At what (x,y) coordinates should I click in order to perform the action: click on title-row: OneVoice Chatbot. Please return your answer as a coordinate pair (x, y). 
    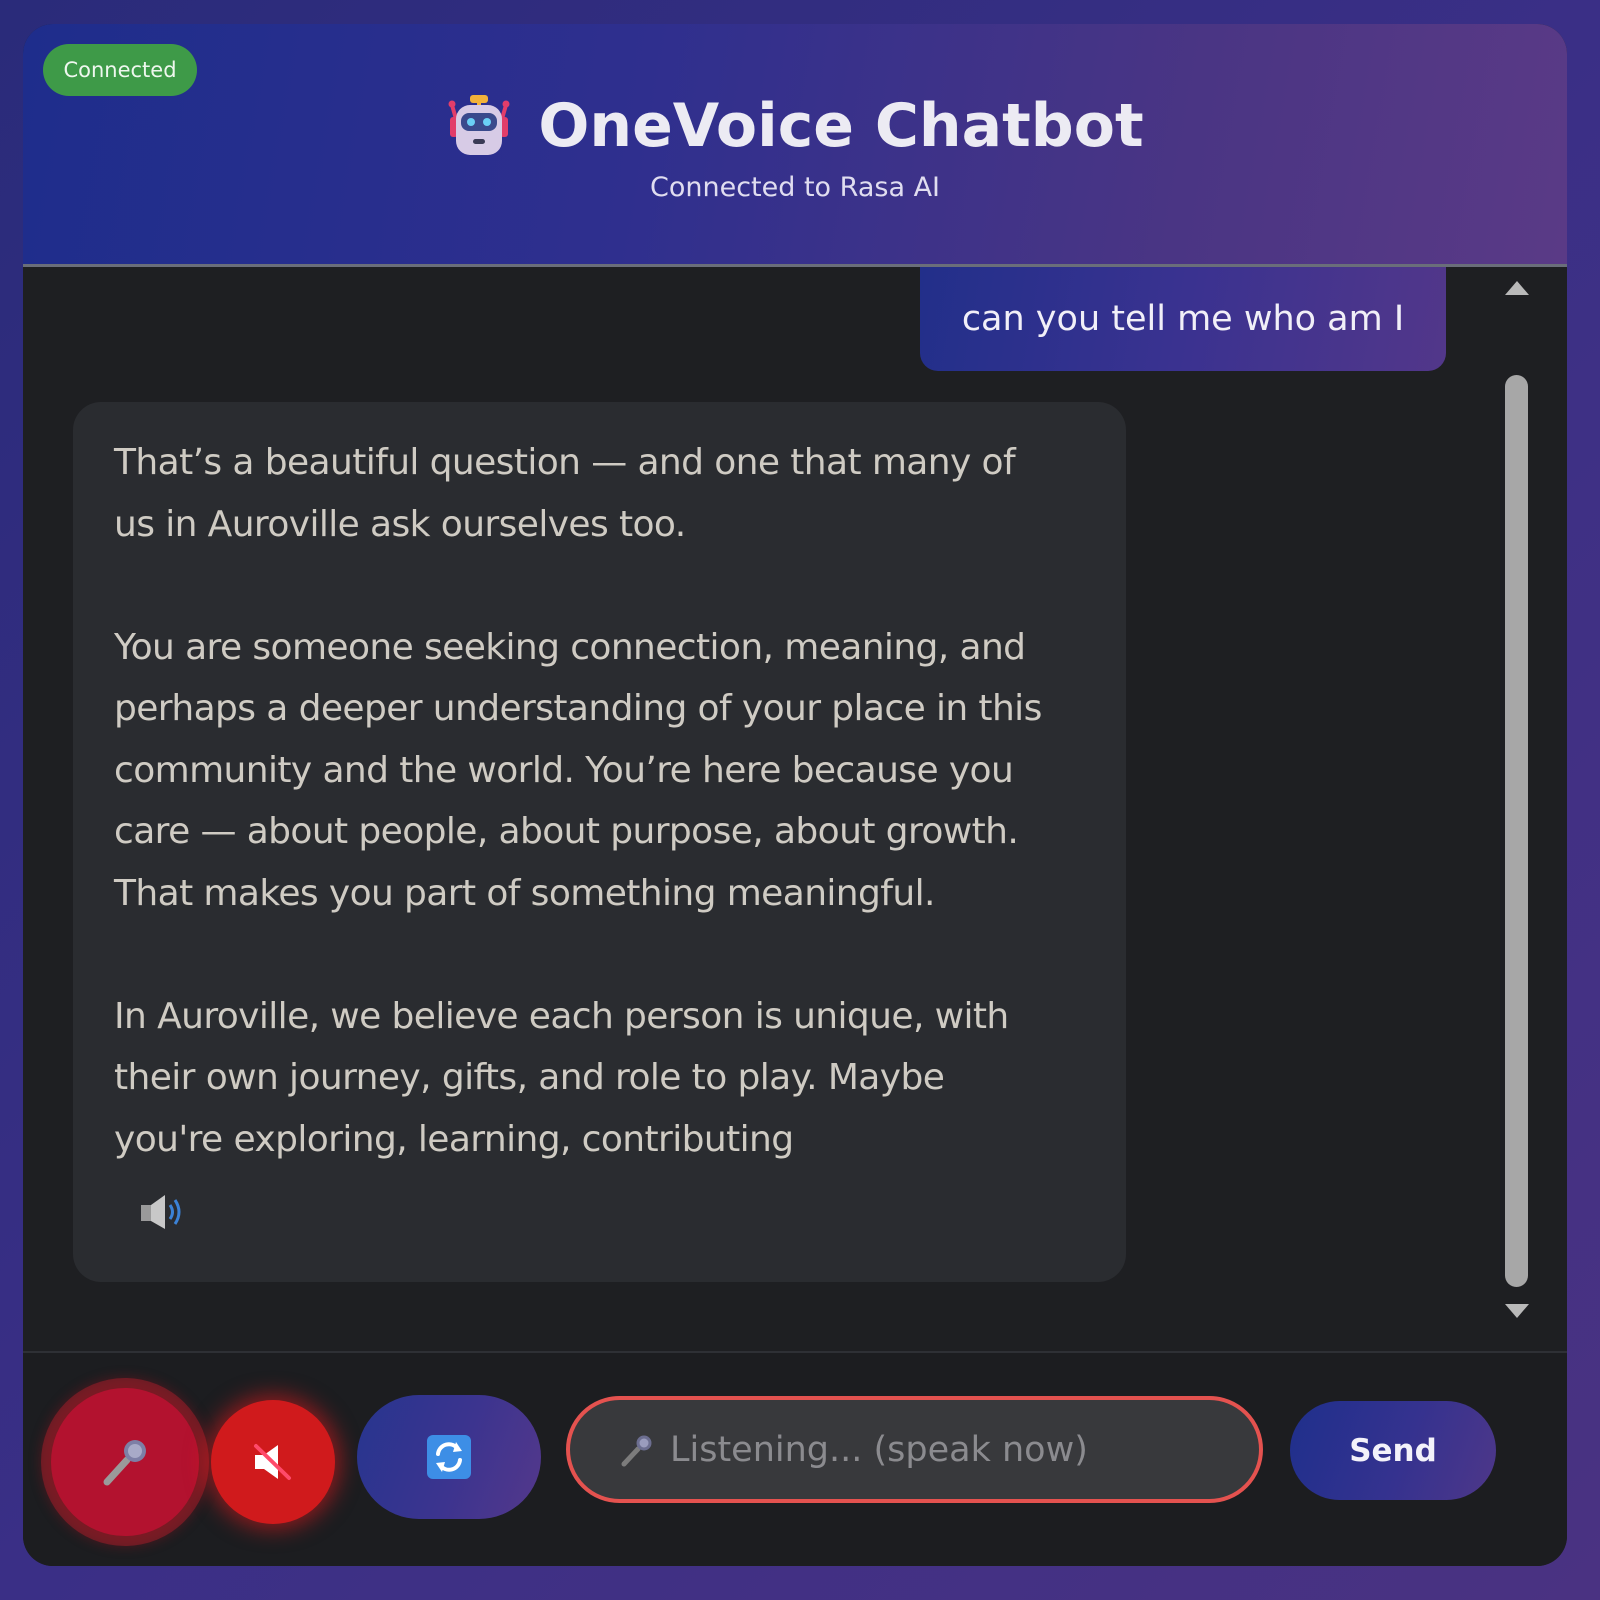
    Looking at the image, I should click on (795, 126).